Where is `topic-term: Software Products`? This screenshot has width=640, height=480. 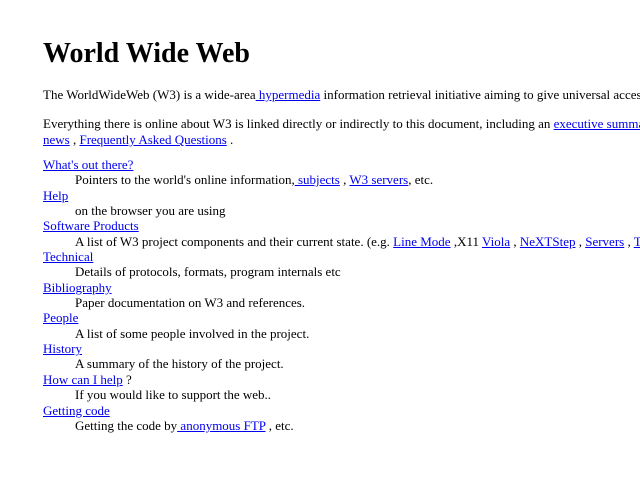
topic-term: Software Products is located at coordinates (341, 225).